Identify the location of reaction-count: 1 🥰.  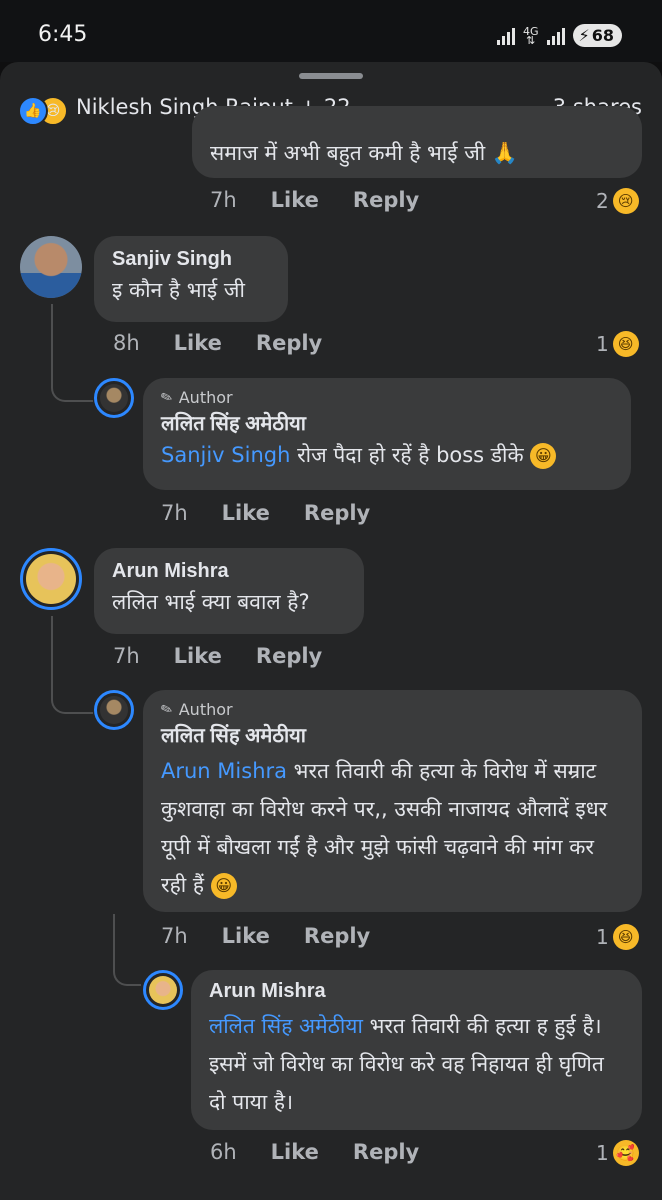
(617, 1153).